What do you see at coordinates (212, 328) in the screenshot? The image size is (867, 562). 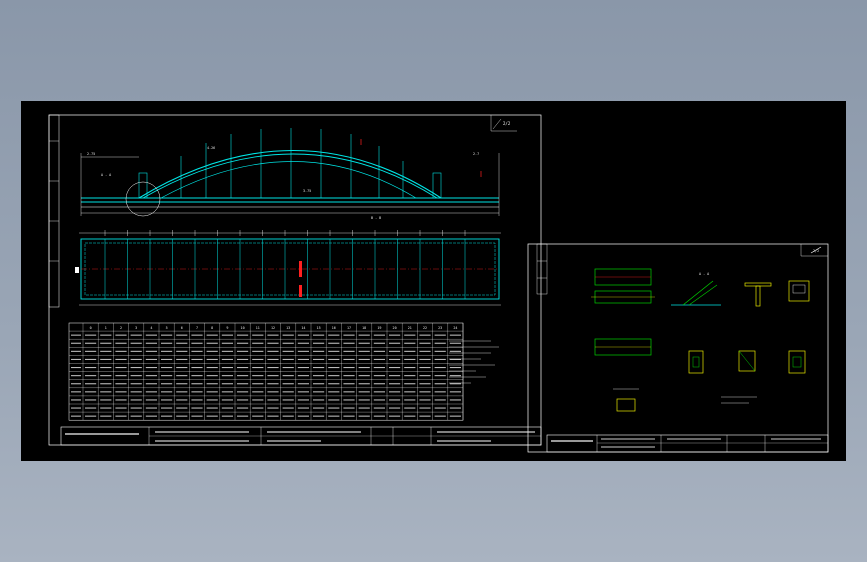 I see `table-header-cell: 8` at bounding box center [212, 328].